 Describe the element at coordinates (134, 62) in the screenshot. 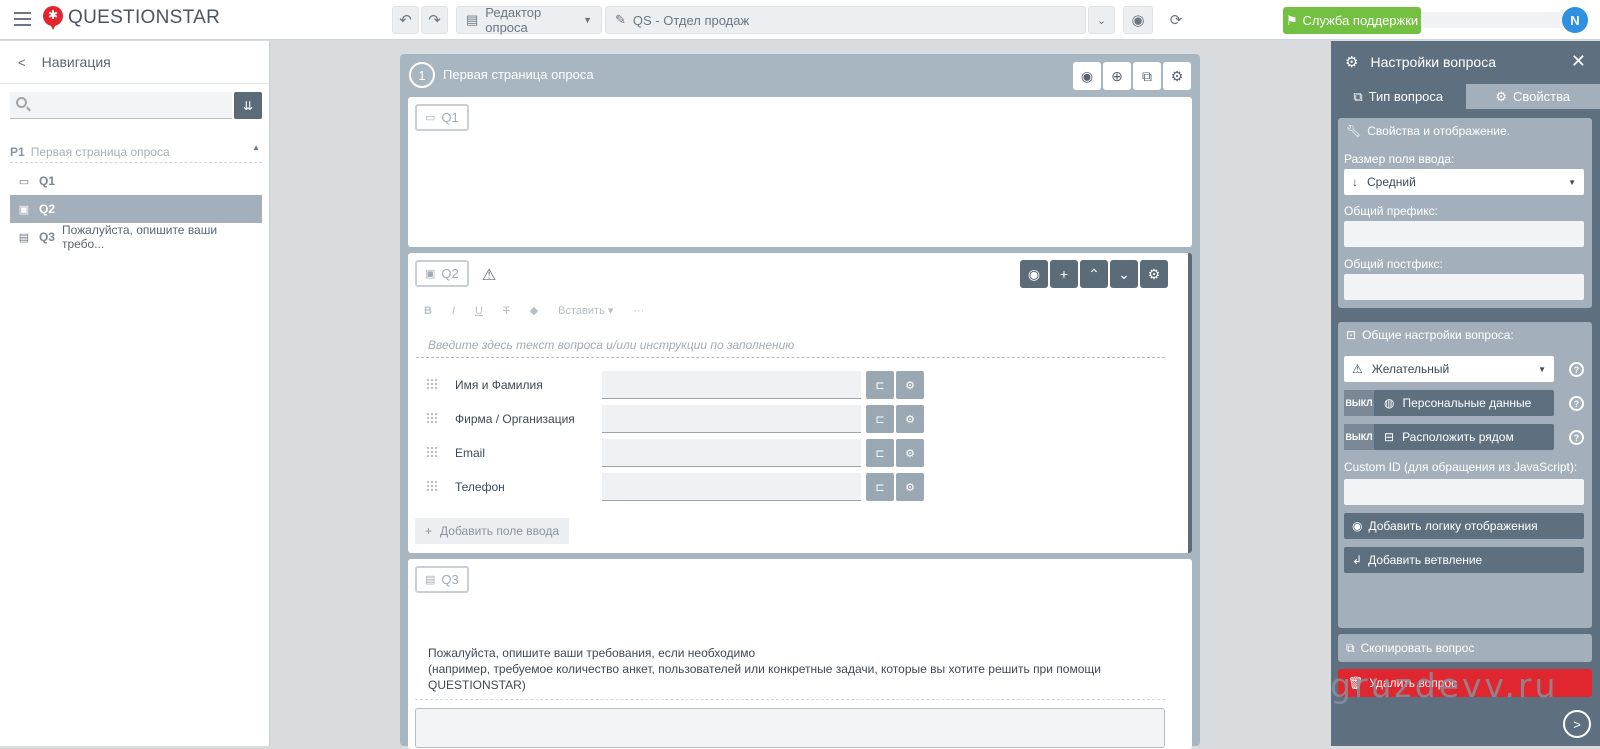

I see `navigation-header: < Навигация` at that location.